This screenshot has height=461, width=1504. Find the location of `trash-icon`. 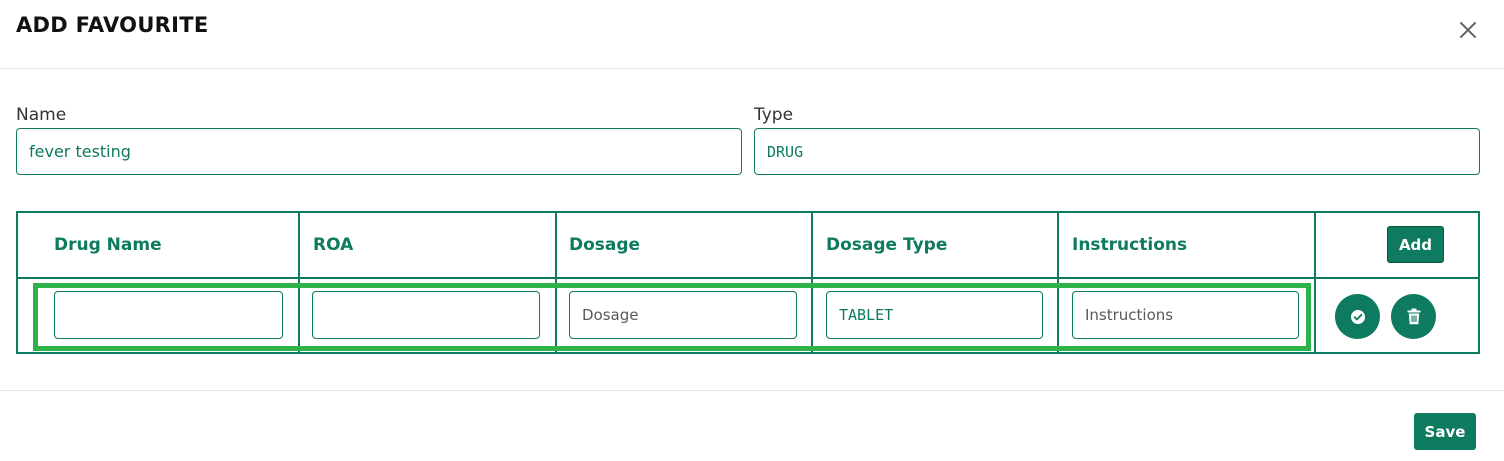

trash-icon is located at coordinates (1413, 316).